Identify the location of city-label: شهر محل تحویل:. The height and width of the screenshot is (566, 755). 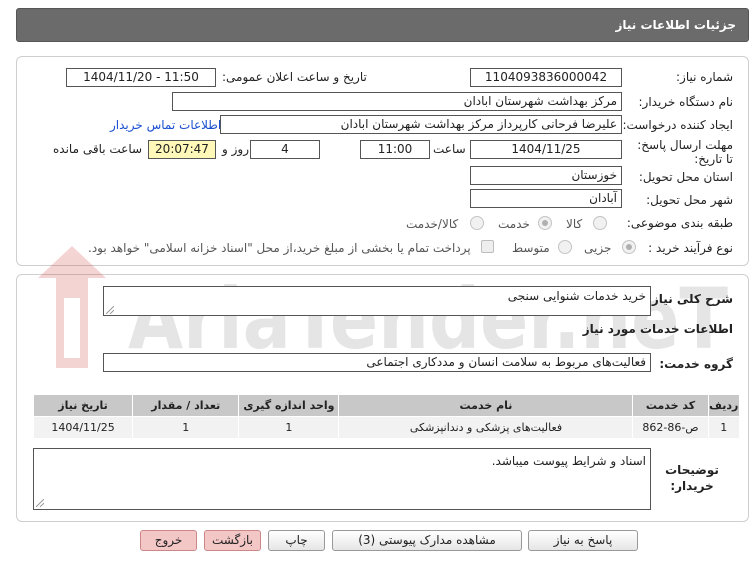
(689, 200).